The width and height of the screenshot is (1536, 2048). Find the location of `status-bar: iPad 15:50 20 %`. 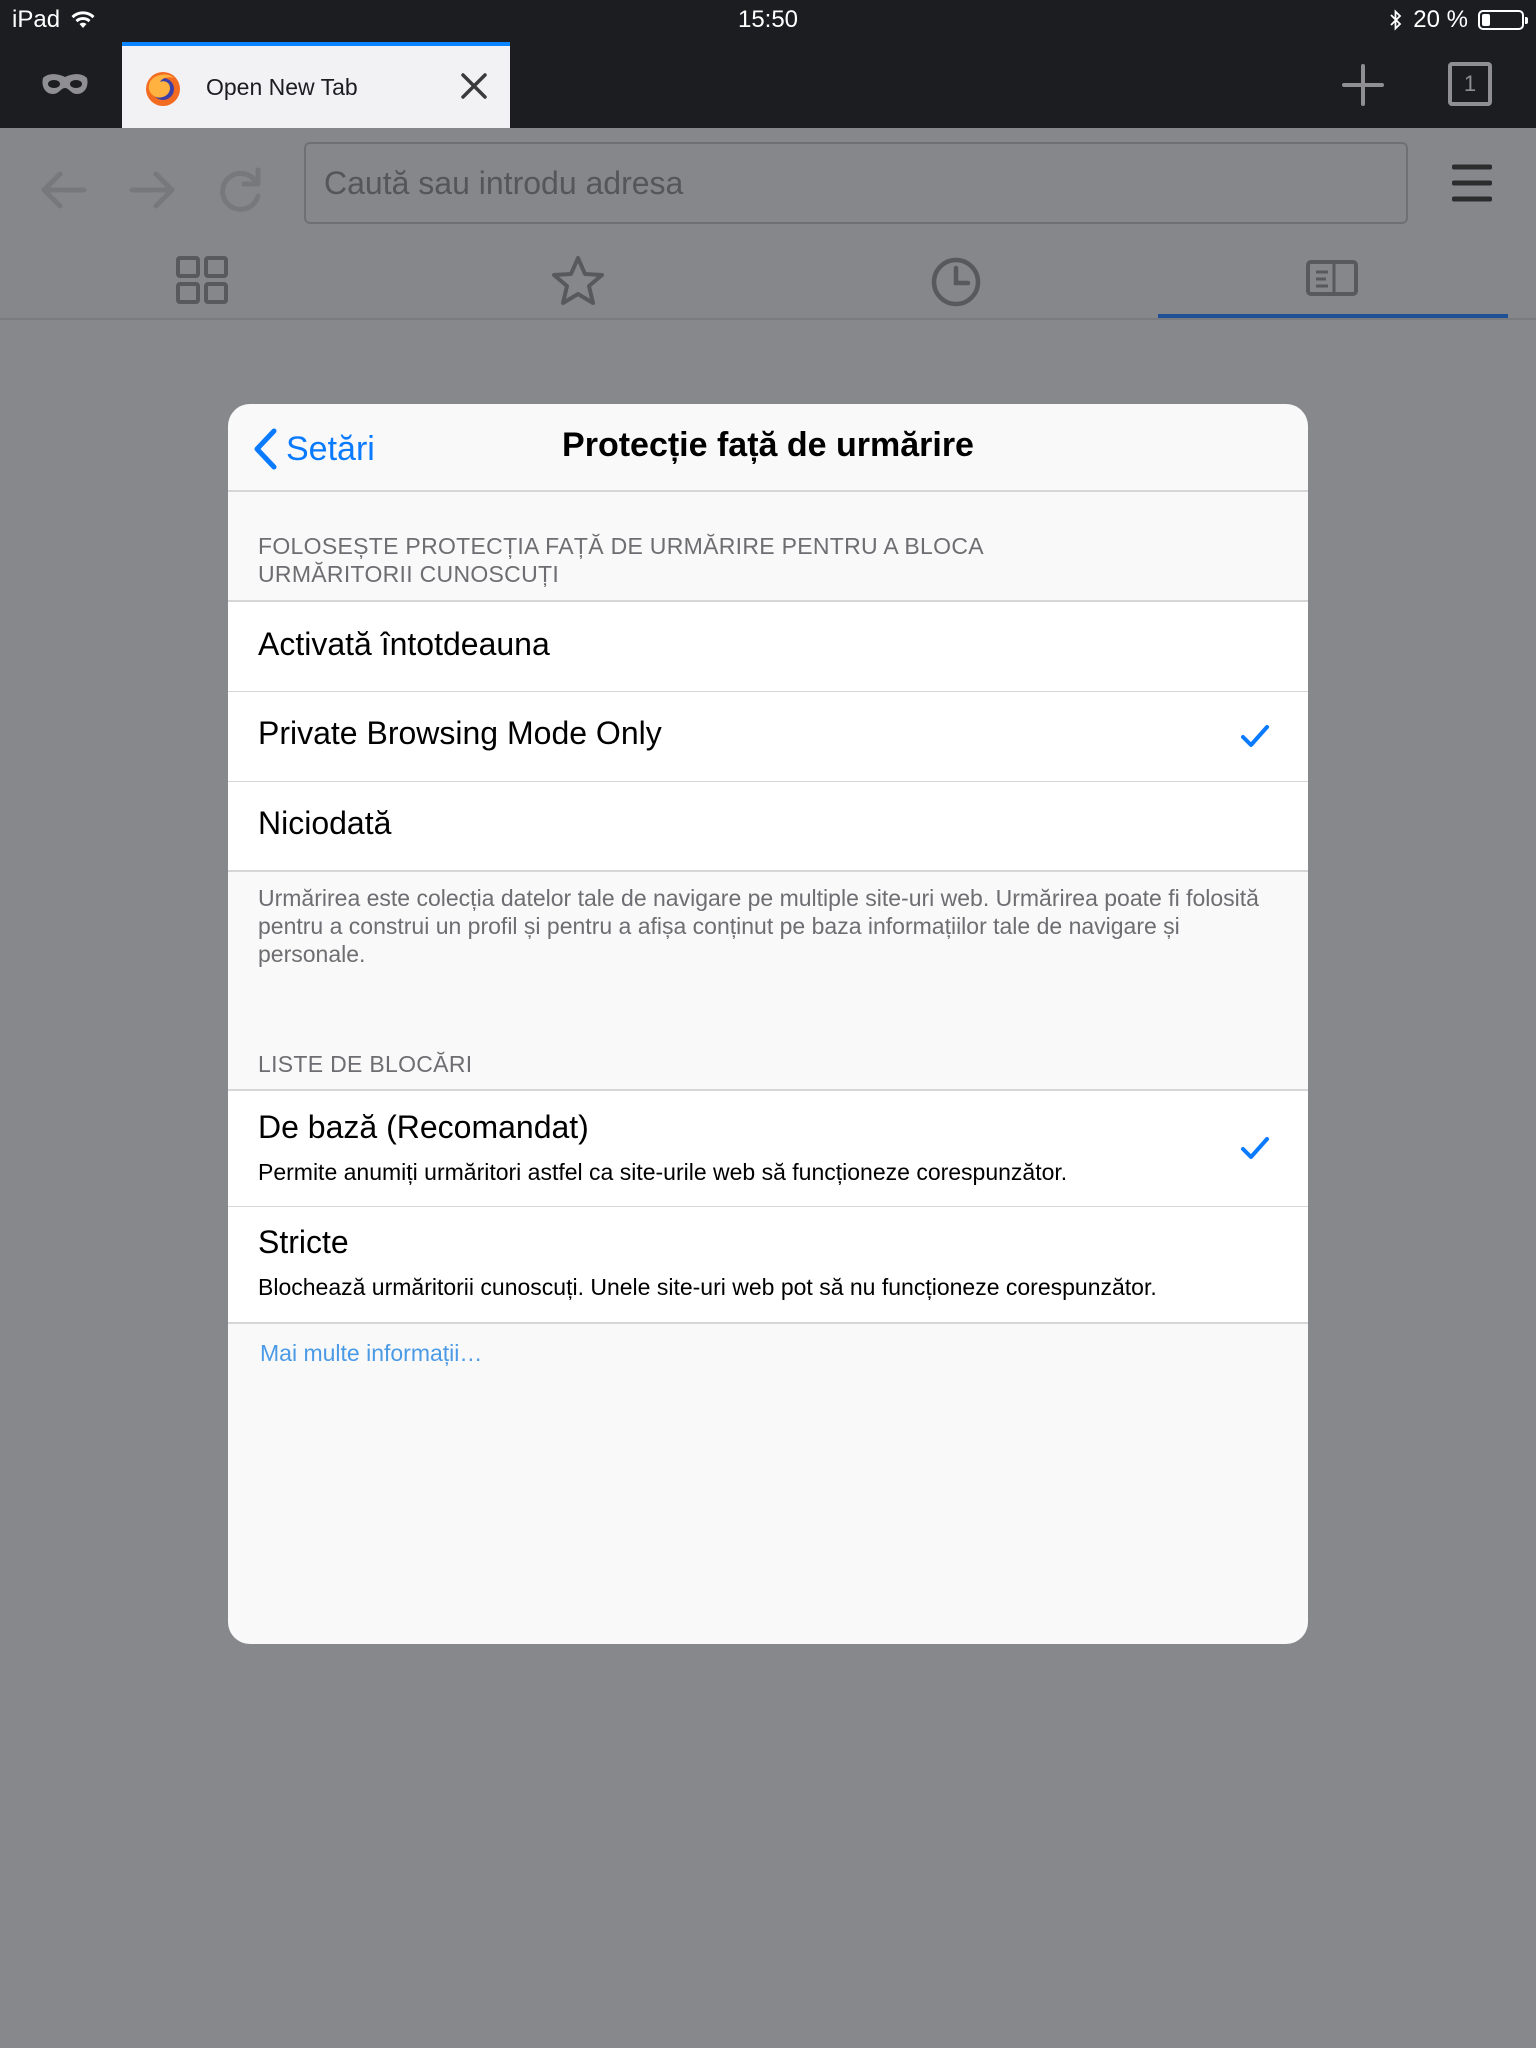

status-bar: iPad 15:50 20 % is located at coordinates (768, 21).